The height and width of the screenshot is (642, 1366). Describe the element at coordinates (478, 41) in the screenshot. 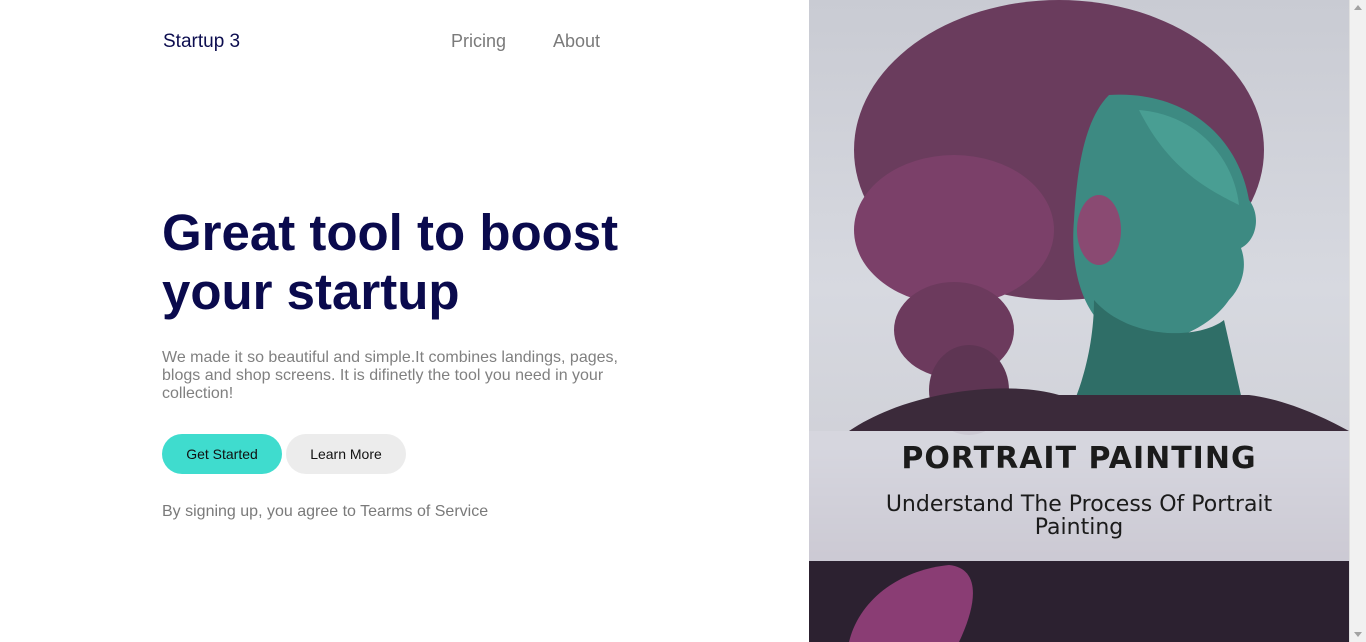

I see `nav-pricing-link: Pricing` at that location.